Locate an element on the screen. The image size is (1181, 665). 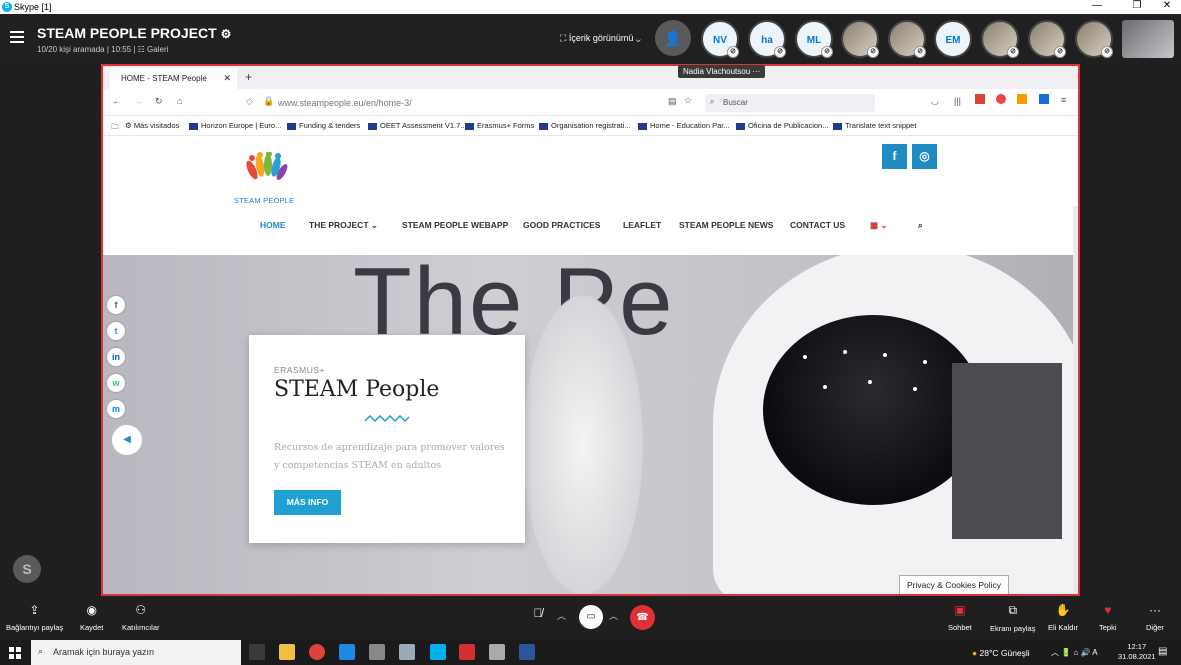
participant-initials: NV is located at coordinates (720, 40).